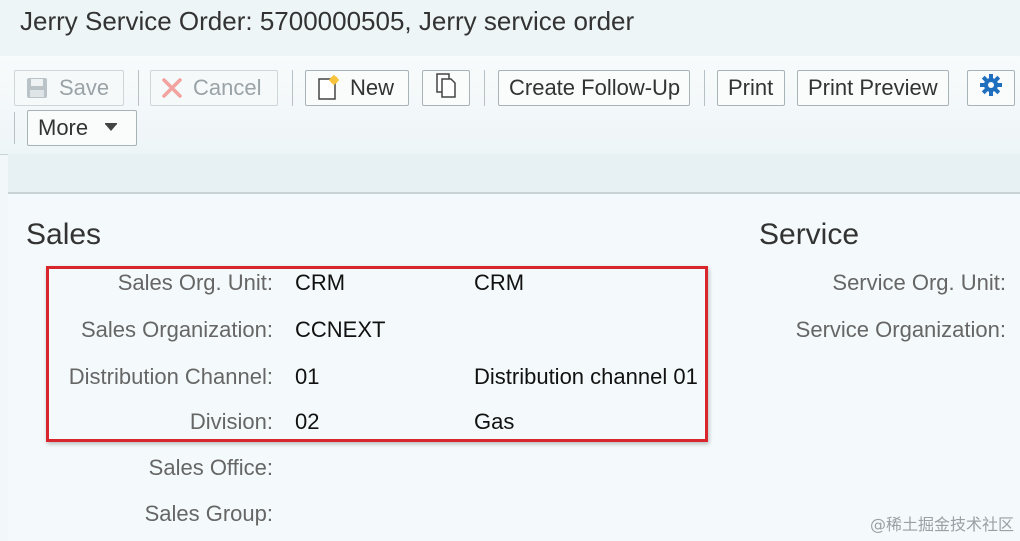 The width and height of the screenshot is (1020, 541). I want to click on save-disk-icon, so click(37, 88).